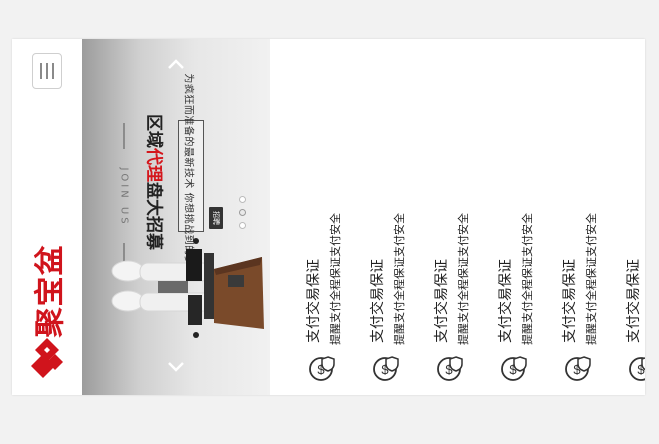  Describe the element at coordinates (187, 288) in the screenshot. I see `business-people-illustration` at that location.